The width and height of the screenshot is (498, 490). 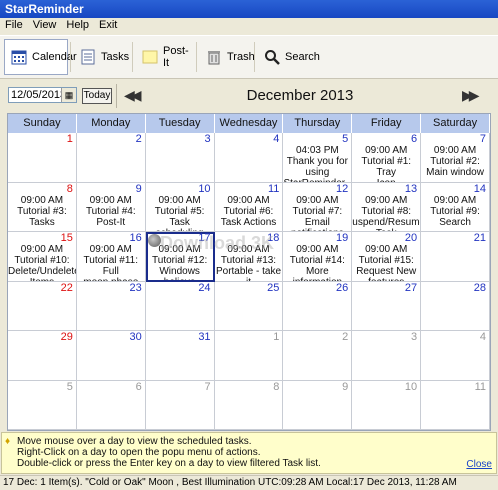 What do you see at coordinates (165, 57) in the screenshot?
I see `postit-button: Post-It` at bounding box center [165, 57].